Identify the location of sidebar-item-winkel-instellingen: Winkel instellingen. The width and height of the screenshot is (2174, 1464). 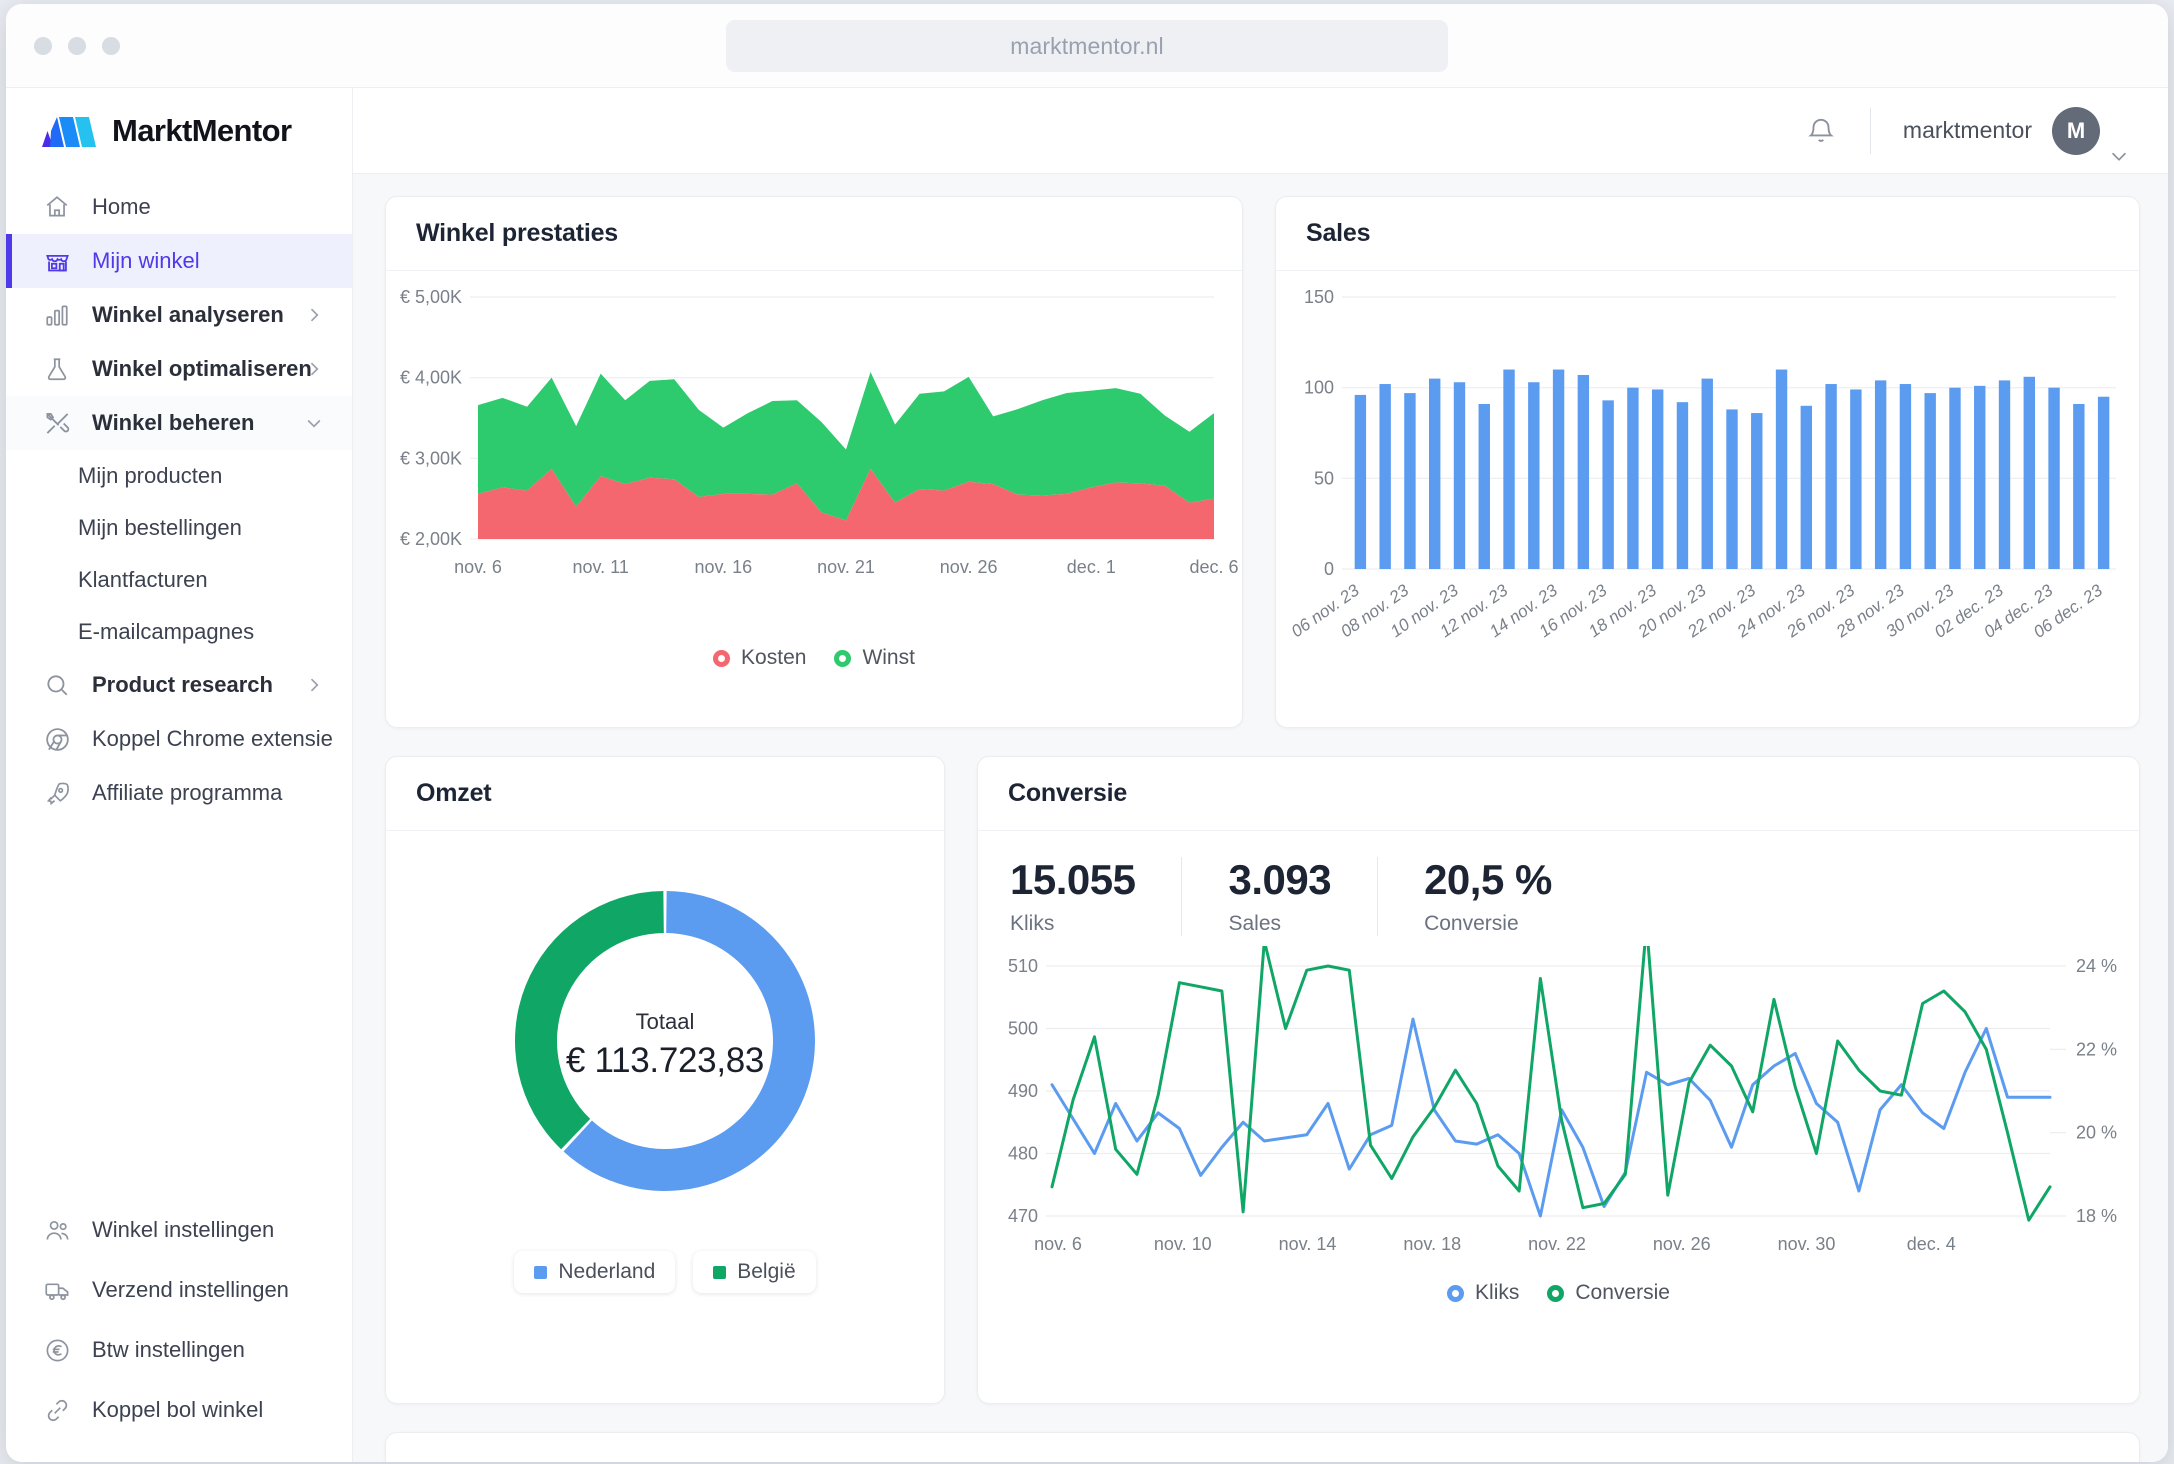
(179, 1230).